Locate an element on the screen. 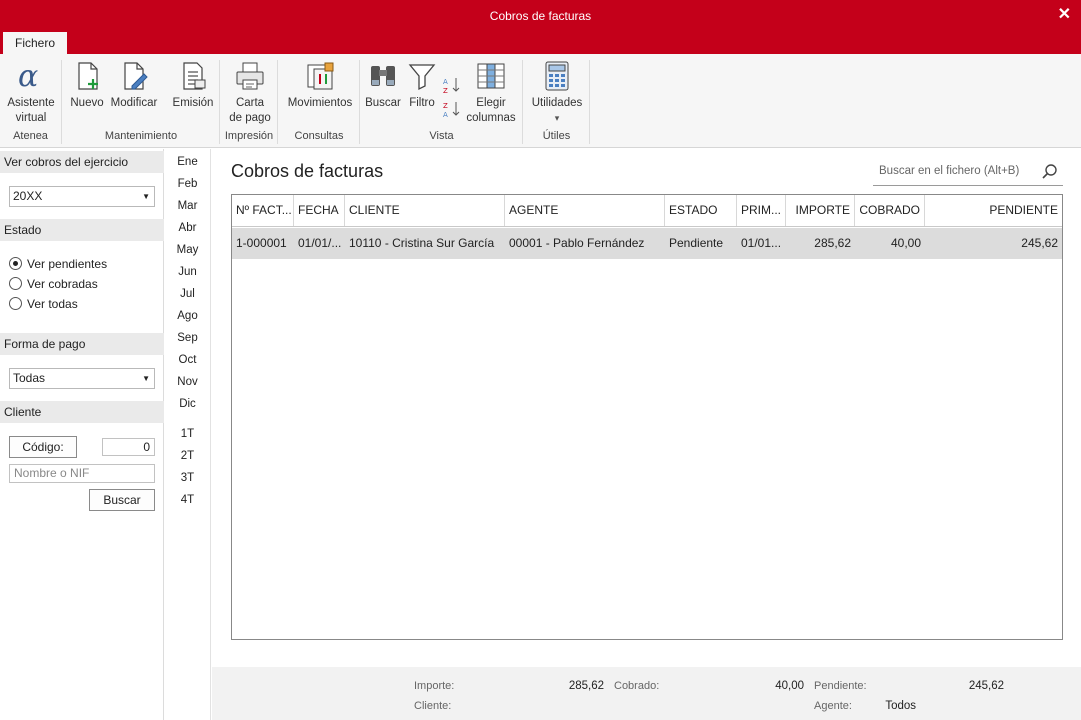  group-label-mantenimiento: Mantenimiento is located at coordinates (141, 136).